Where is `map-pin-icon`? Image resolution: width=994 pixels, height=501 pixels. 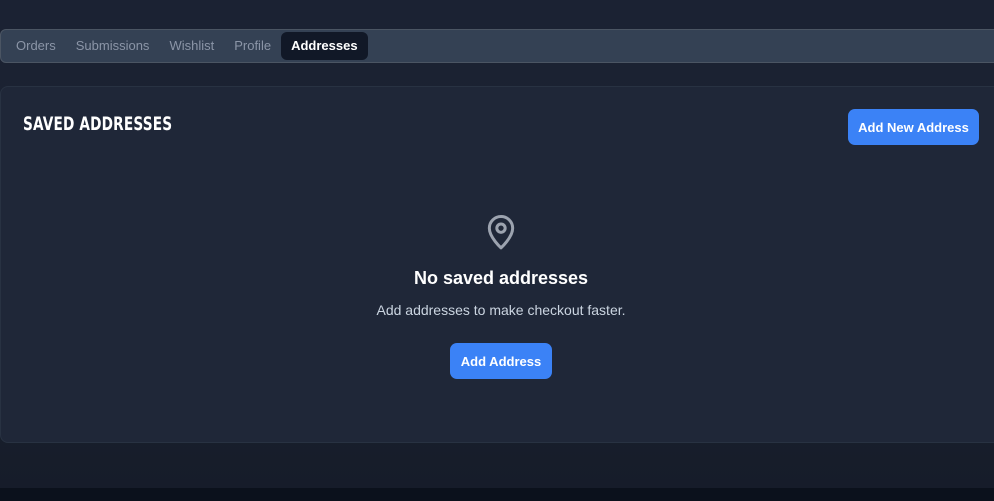 map-pin-icon is located at coordinates (501, 232).